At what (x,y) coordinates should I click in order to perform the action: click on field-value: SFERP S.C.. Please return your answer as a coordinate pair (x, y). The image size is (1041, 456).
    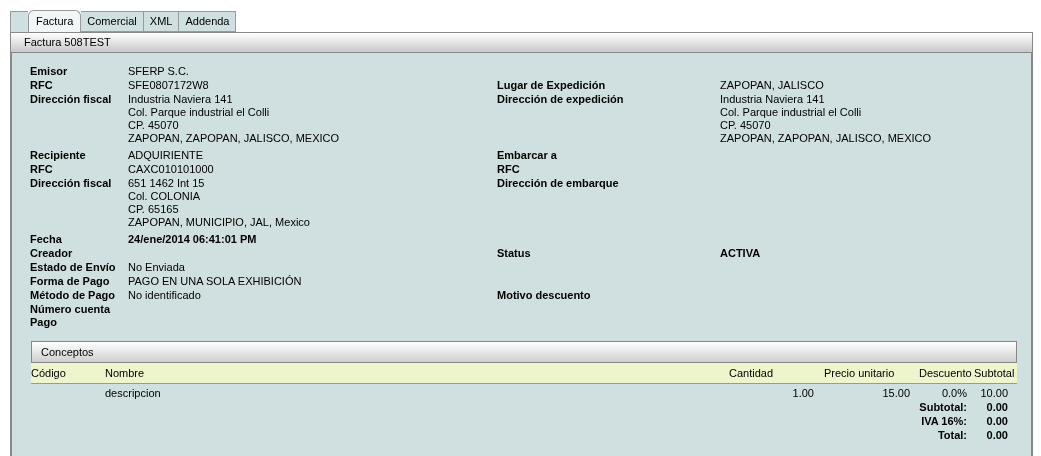
    Looking at the image, I should click on (158, 71).